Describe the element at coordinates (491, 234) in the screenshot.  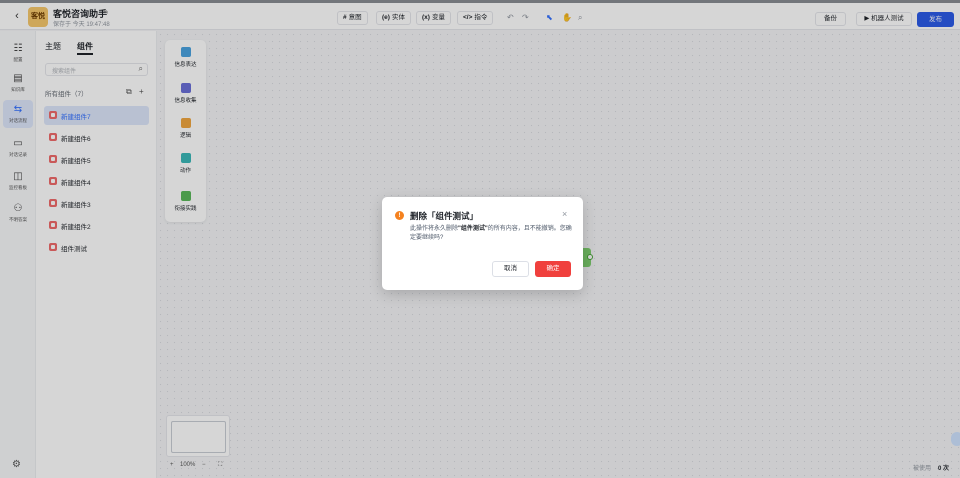
I see `dialog-message: 此操作将永久删除"组件测试"的所有内容，且不能撤销。您确定要继续吗?` at that location.